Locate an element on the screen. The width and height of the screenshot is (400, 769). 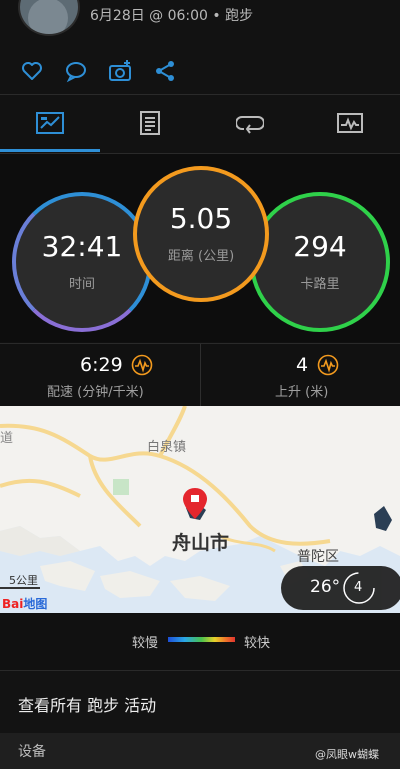
activity-header: 6月28日 @ 06:00 • 跑步 is located at coordinates (200, 24).